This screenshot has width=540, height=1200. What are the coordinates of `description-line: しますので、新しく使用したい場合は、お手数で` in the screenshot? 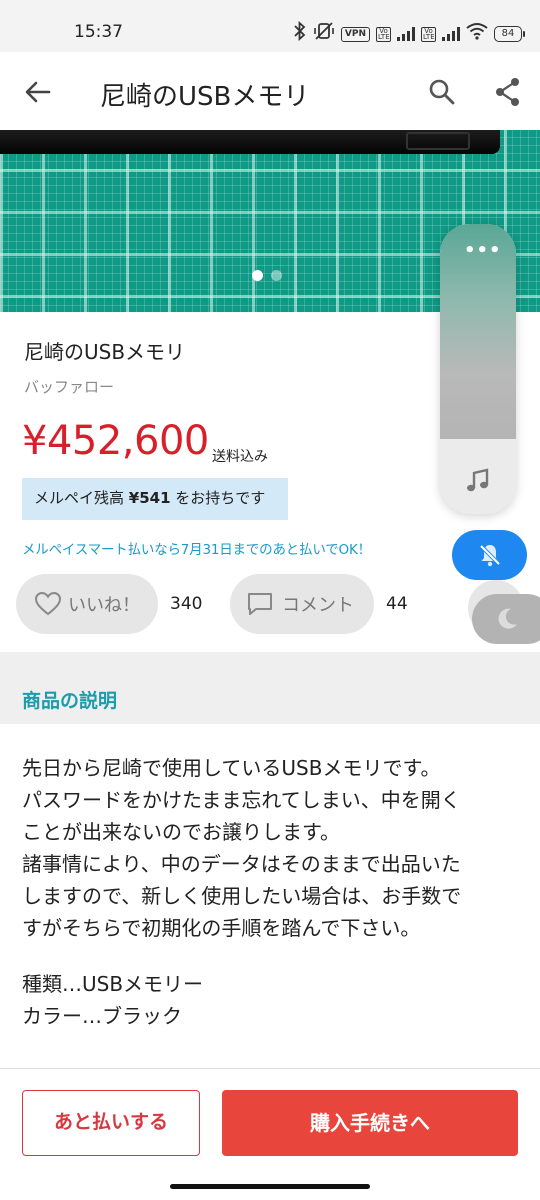 It's located at (242, 896).